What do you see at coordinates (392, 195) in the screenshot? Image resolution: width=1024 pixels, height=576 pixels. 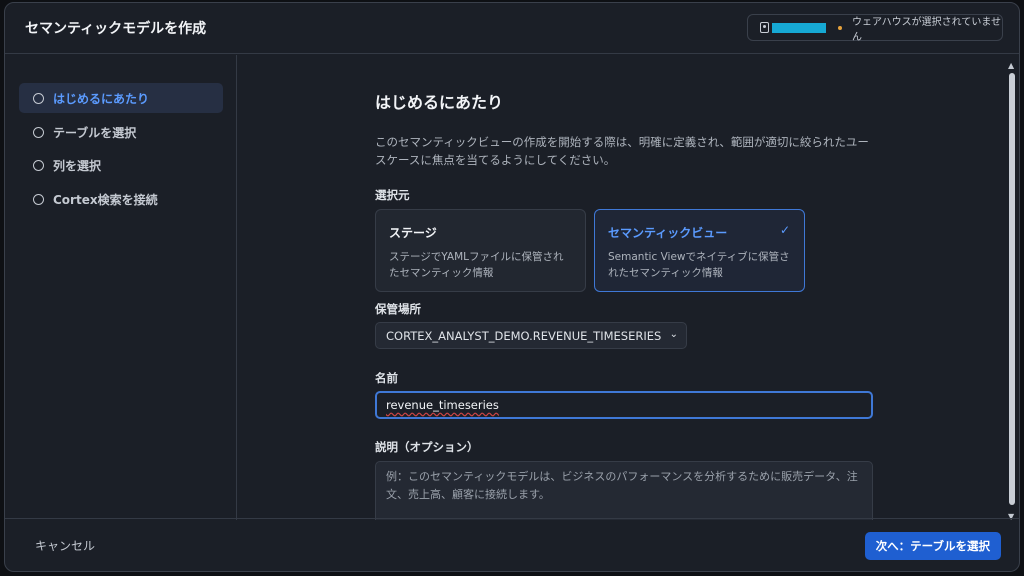 I see `source-label: 選択元` at bounding box center [392, 195].